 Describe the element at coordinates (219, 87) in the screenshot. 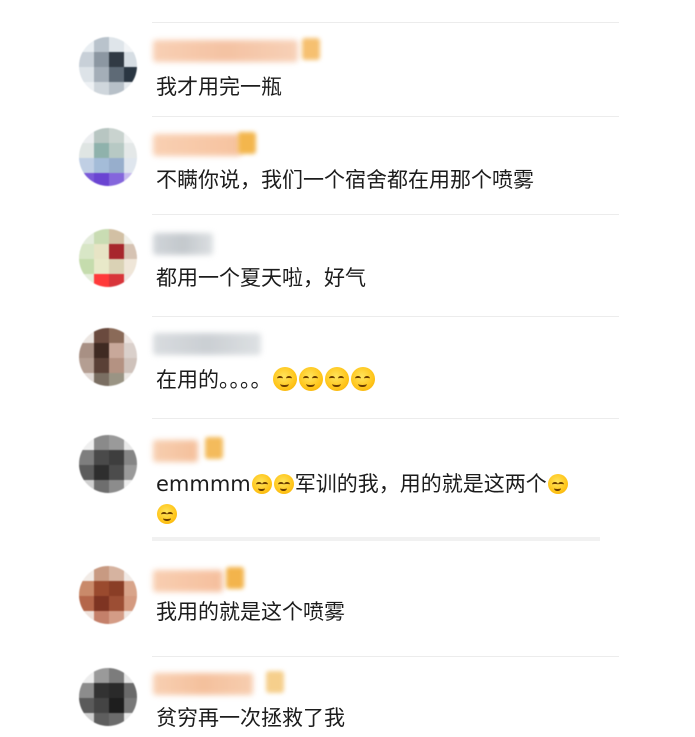

I see `comment-text: 我才用完一瓶` at that location.